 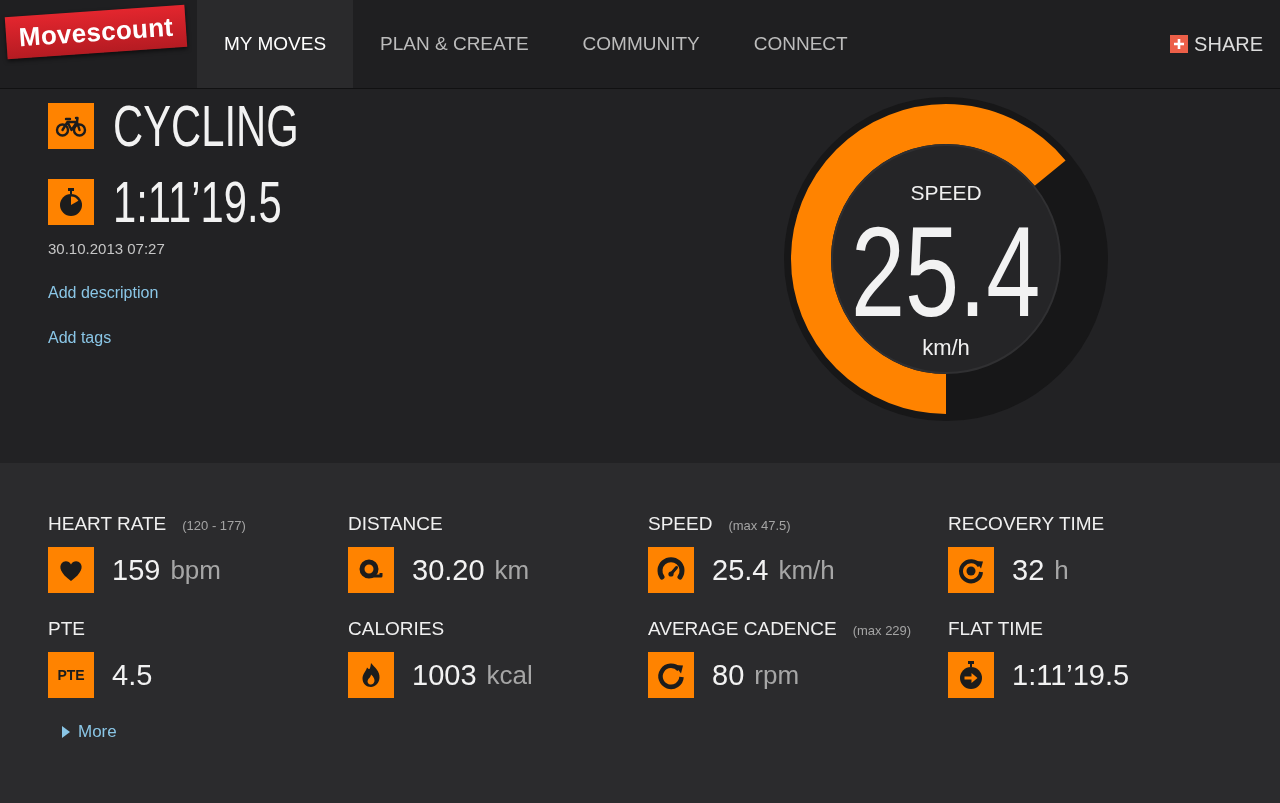 What do you see at coordinates (671, 570) in the screenshot?
I see `speedometer-icon` at bounding box center [671, 570].